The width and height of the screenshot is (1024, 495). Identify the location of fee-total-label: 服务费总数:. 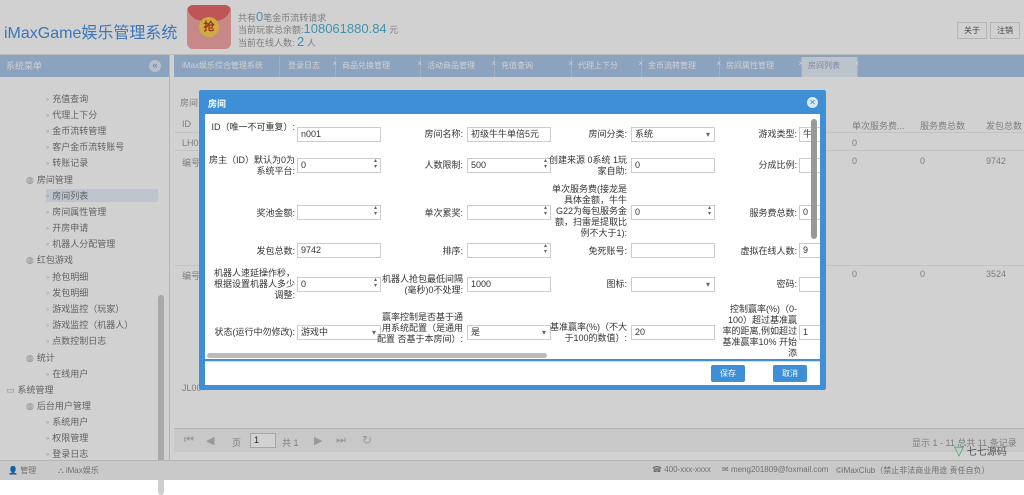
(773, 213).